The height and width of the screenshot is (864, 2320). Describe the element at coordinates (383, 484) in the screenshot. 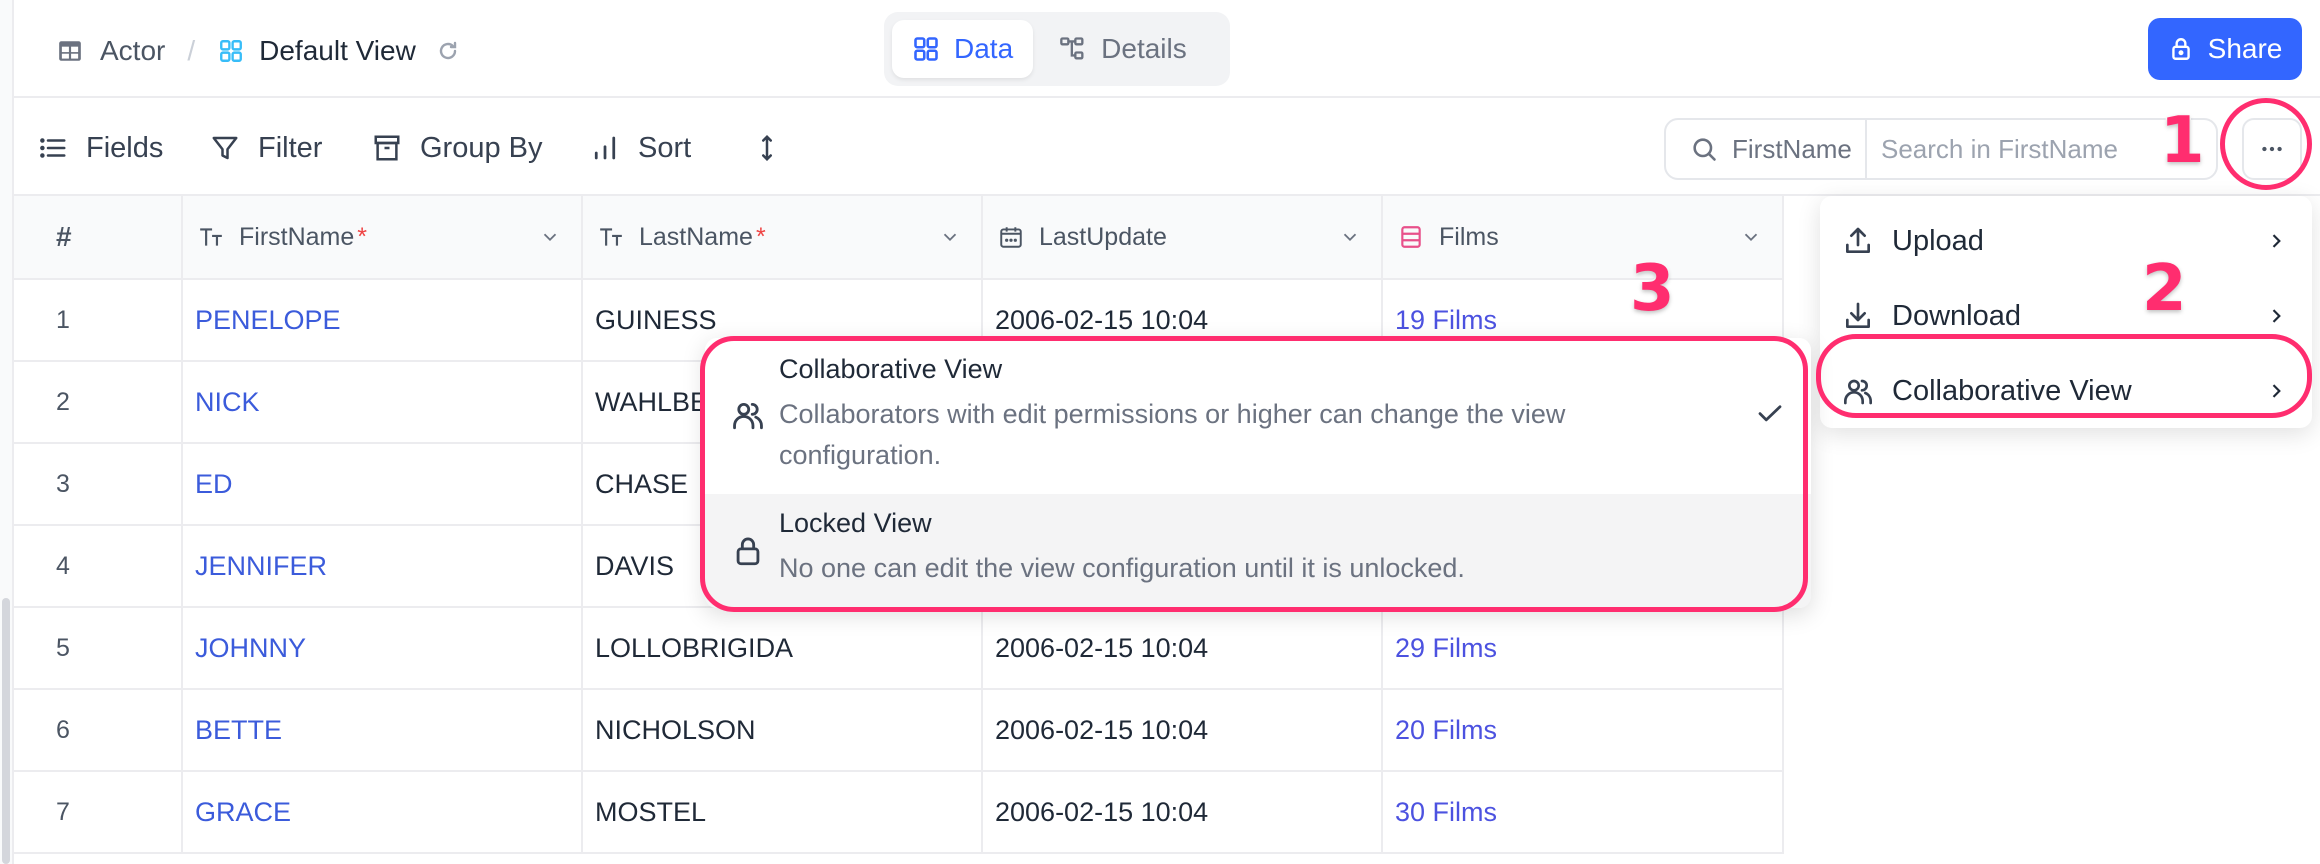

I see `cell-firstname: ED` at that location.